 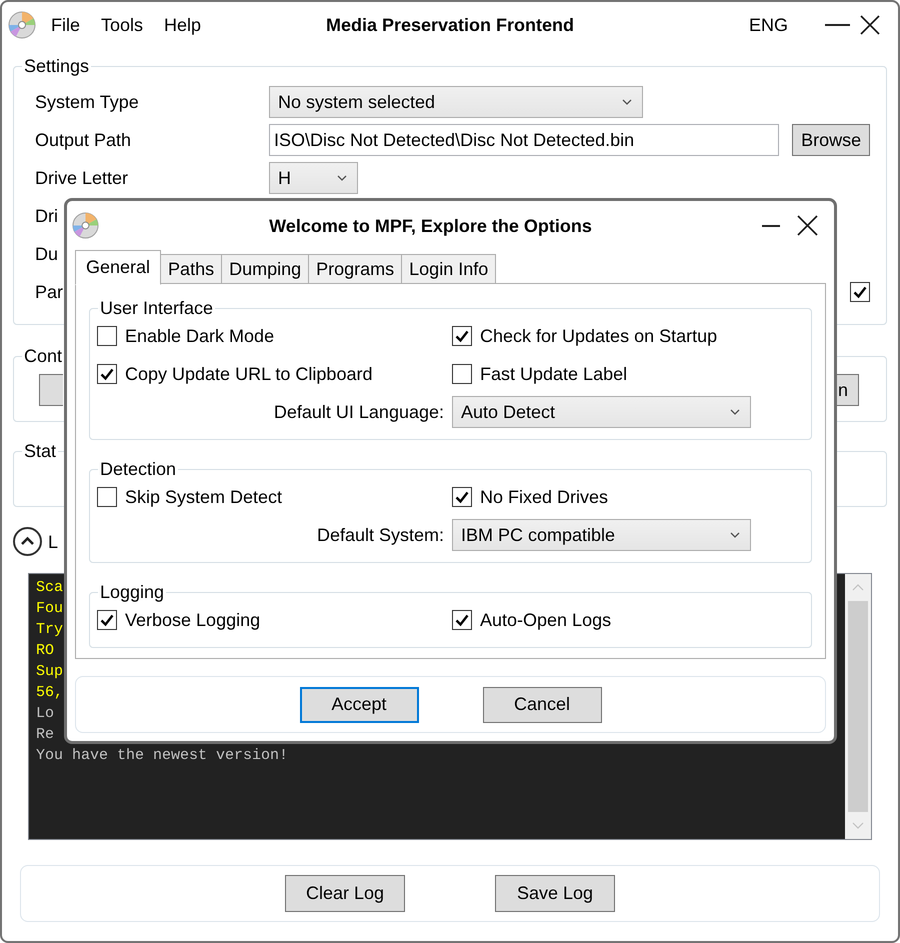 What do you see at coordinates (50, 672) in the screenshot?
I see `log-line: Sup` at bounding box center [50, 672].